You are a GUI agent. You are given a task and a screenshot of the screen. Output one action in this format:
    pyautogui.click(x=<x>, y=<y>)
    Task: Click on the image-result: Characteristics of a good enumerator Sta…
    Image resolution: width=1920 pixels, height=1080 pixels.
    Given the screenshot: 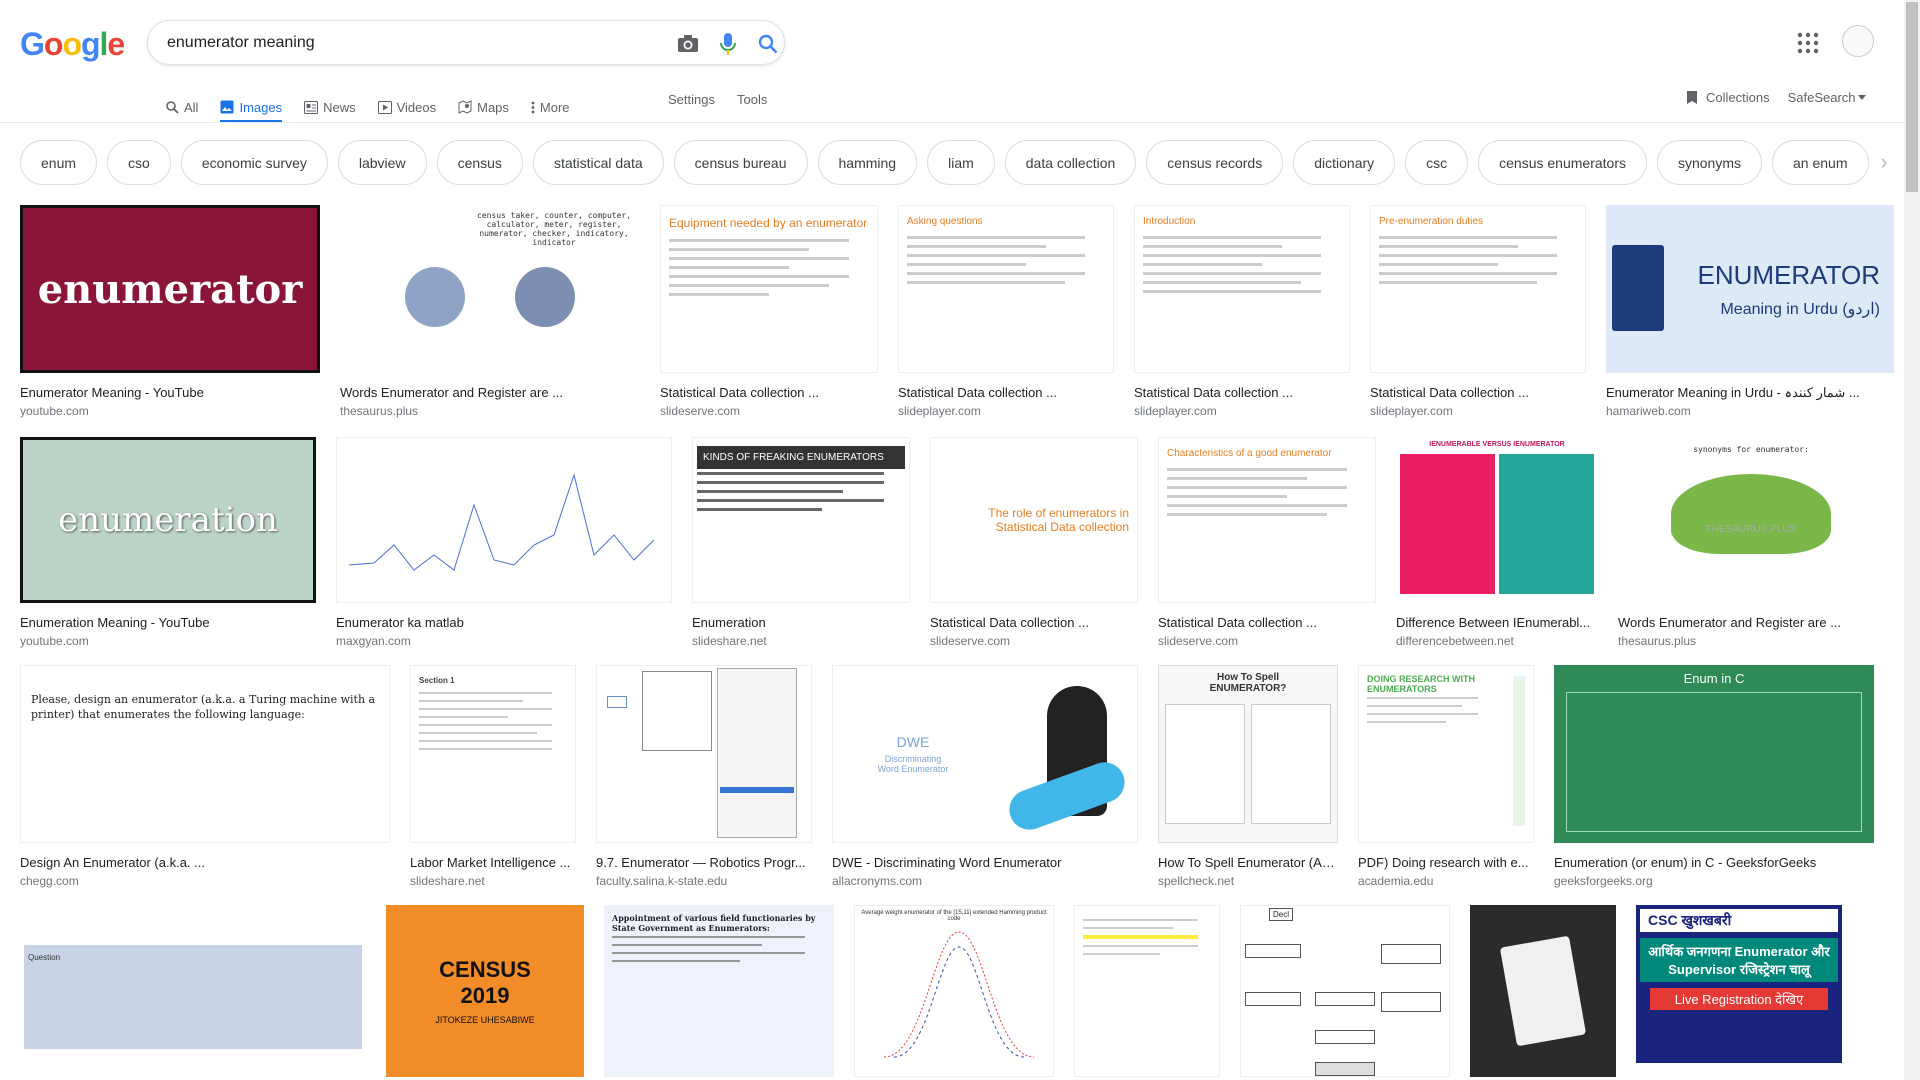 What is the action you would take?
    pyautogui.click(x=1267, y=543)
    